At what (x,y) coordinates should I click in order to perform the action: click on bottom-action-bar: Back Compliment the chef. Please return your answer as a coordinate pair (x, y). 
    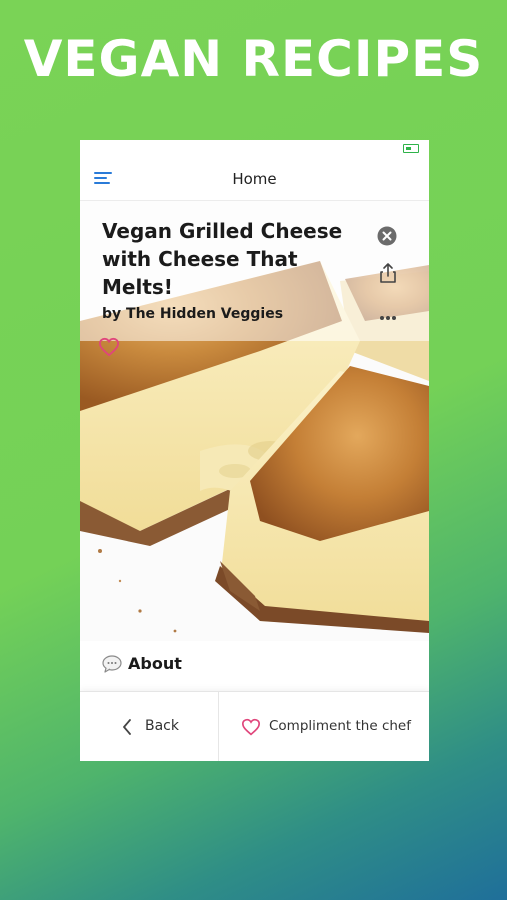
    Looking at the image, I should click on (254, 726).